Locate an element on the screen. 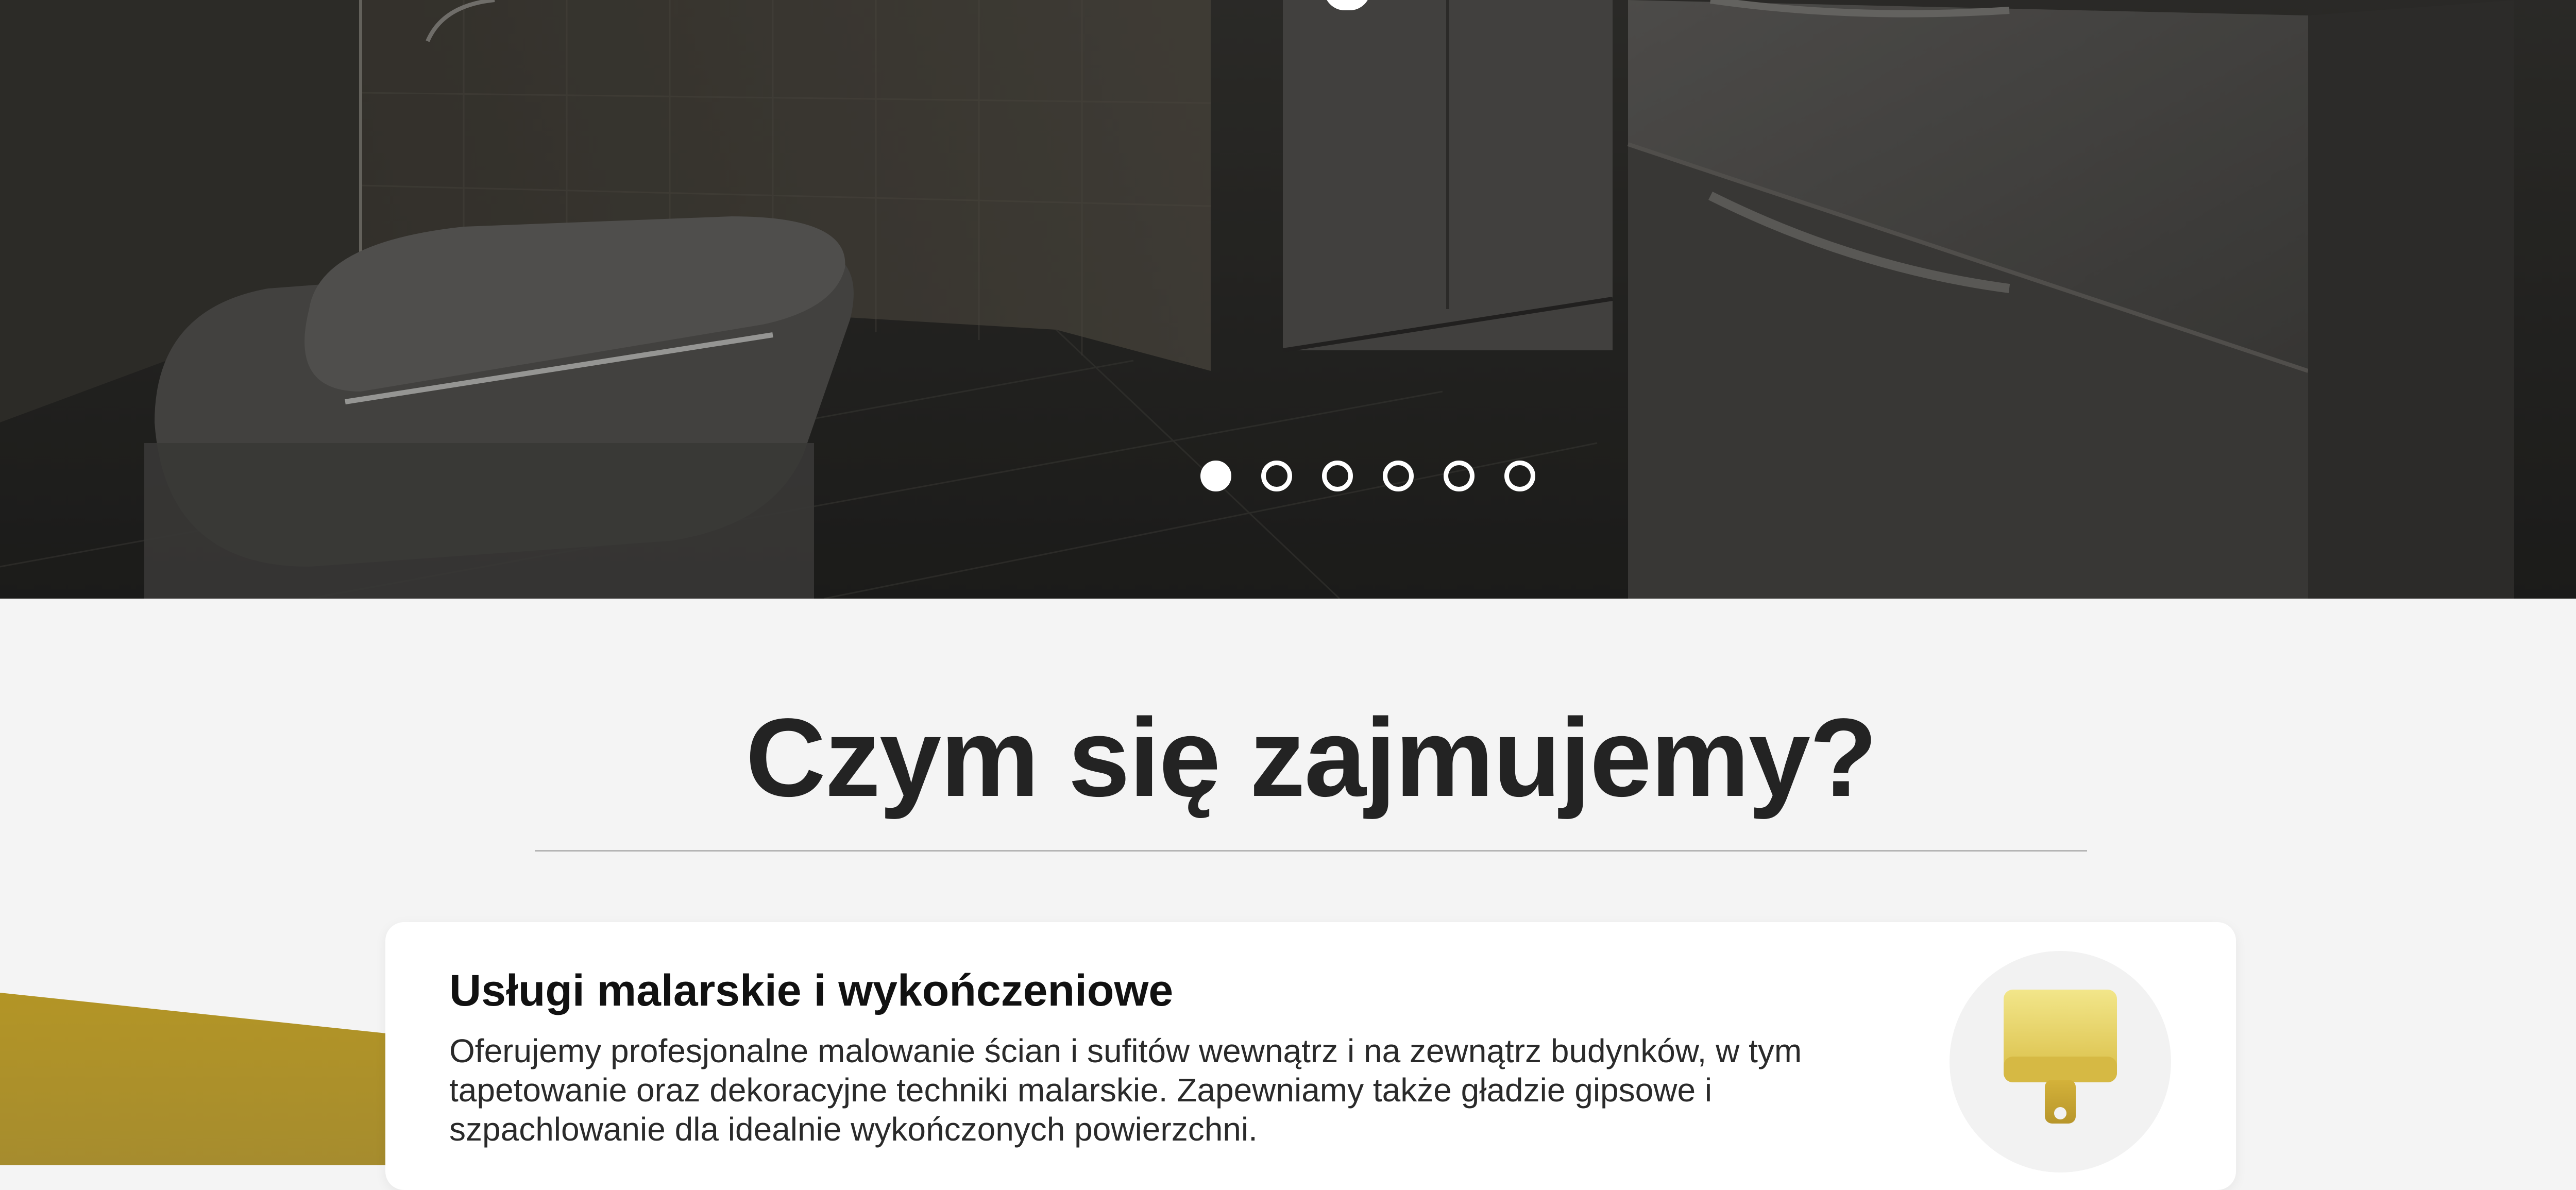 The height and width of the screenshot is (1190, 2576). decorative-gold-shape is located at coordinates (196, 1079).